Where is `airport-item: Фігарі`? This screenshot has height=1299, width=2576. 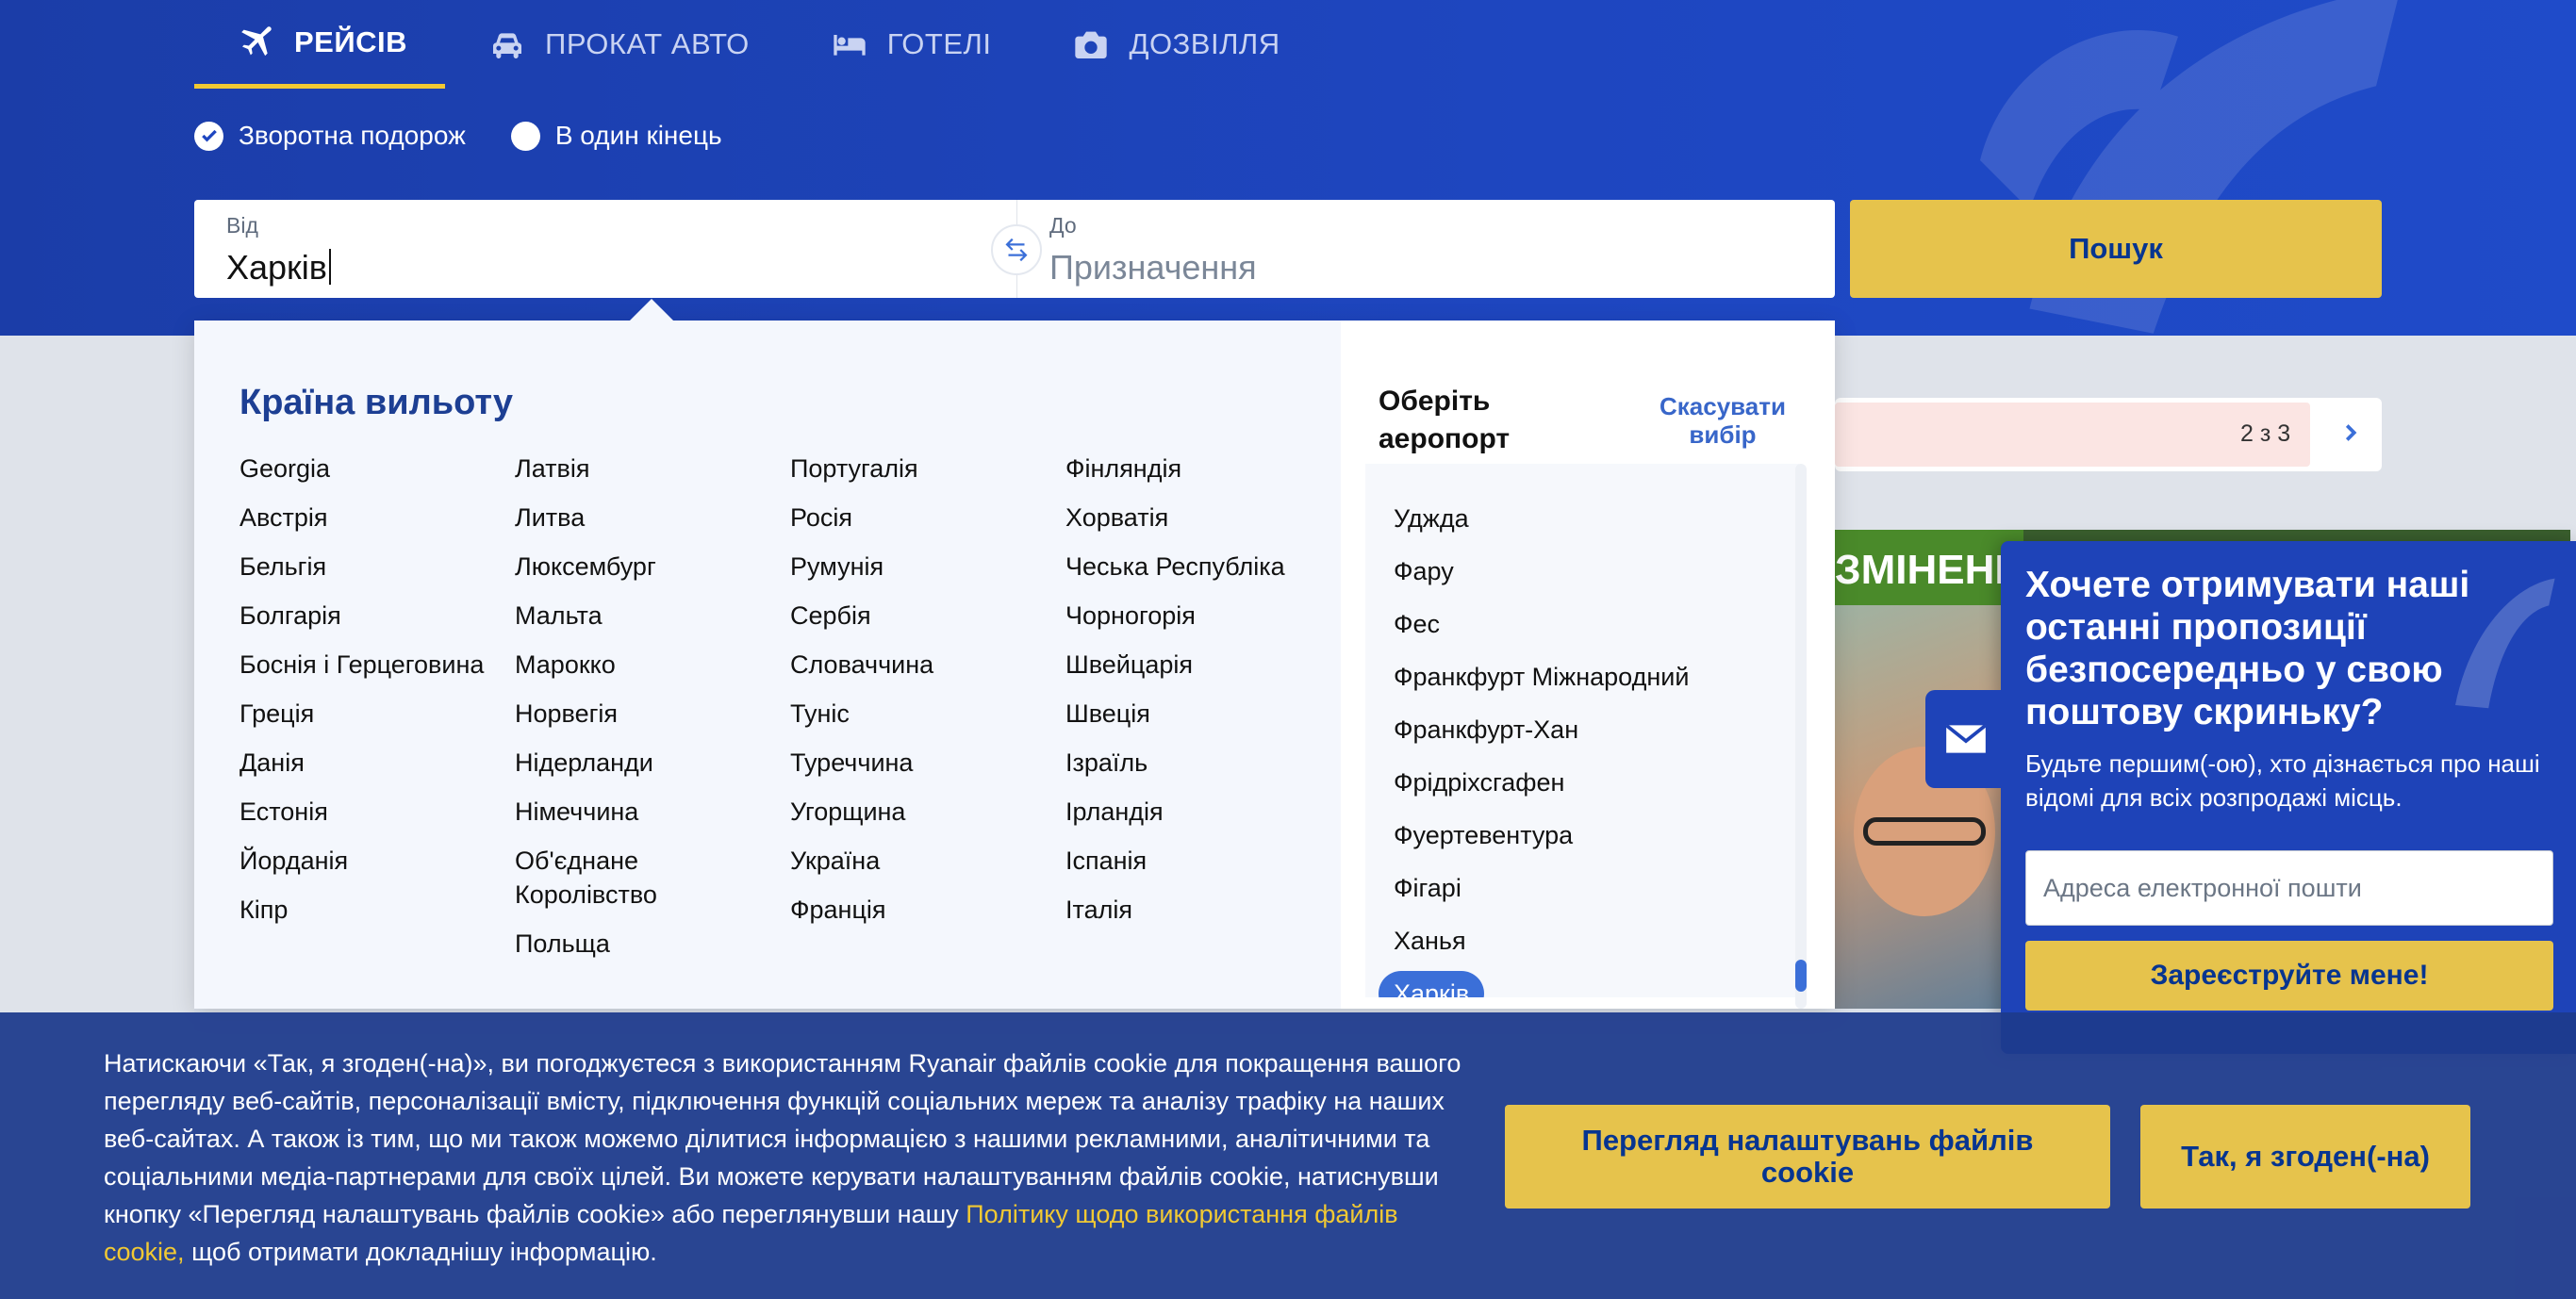 airport-item: Фігарі is located at coordinates (1582, 888).